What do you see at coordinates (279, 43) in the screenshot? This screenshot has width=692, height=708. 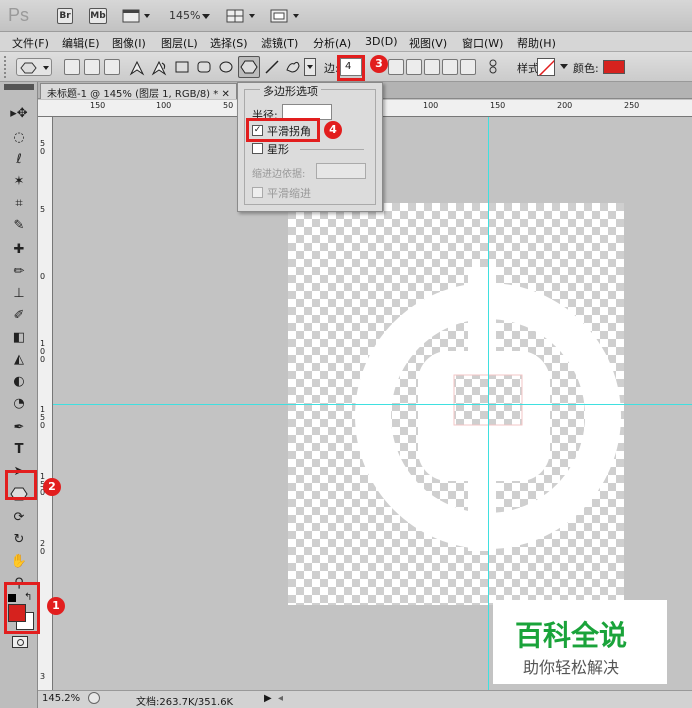 I see `menu-filter: 滤镜(T)` at bounding box center [279, 43].